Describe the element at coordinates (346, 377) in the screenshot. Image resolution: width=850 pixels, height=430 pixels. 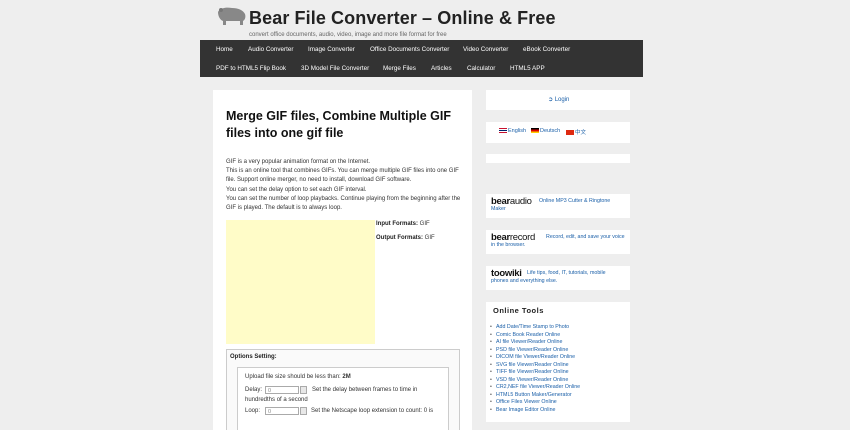
I see `upload-limit-value: 2M` at that location.